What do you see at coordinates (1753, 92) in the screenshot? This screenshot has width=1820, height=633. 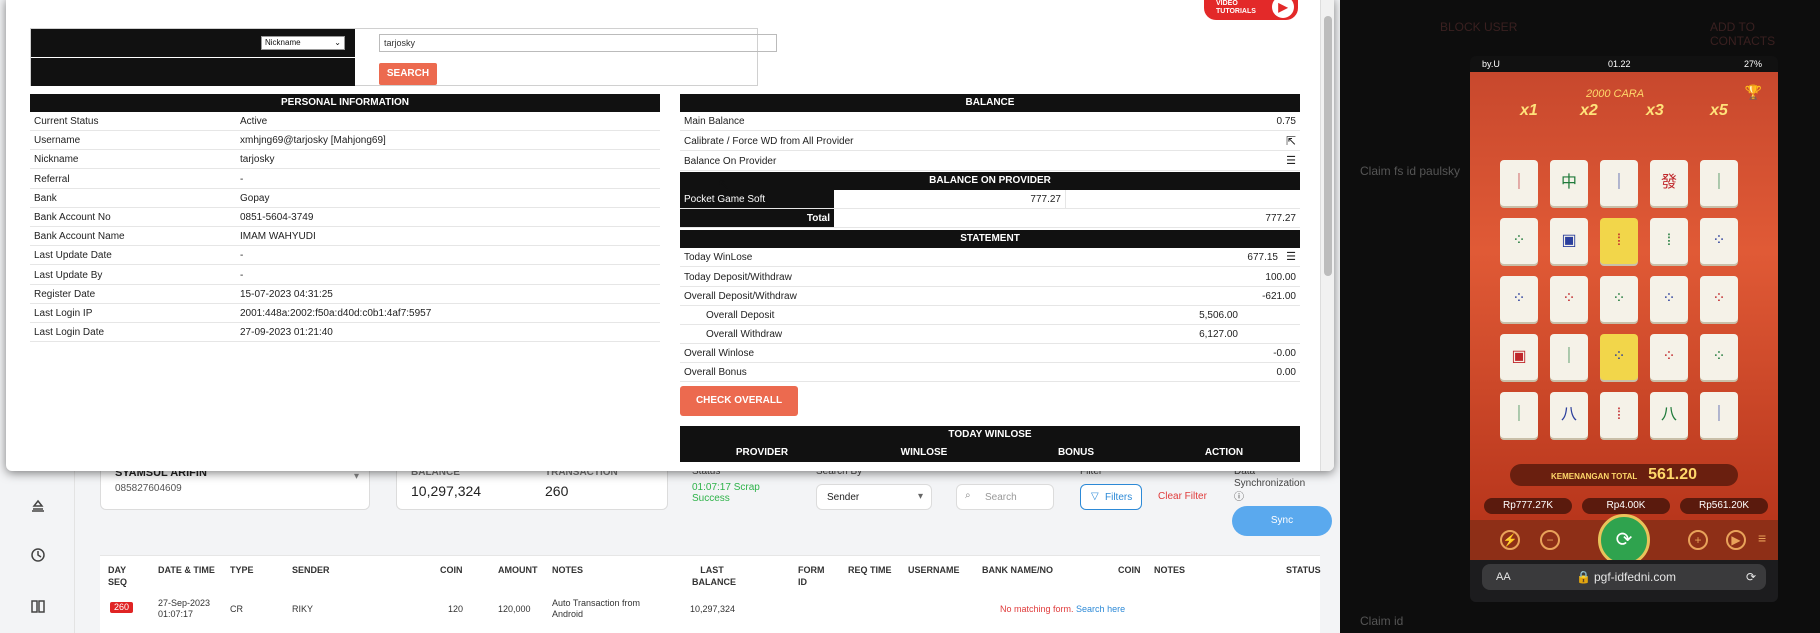 I see `trophy-icon: 🏆` at bounding box center [1753, 92].